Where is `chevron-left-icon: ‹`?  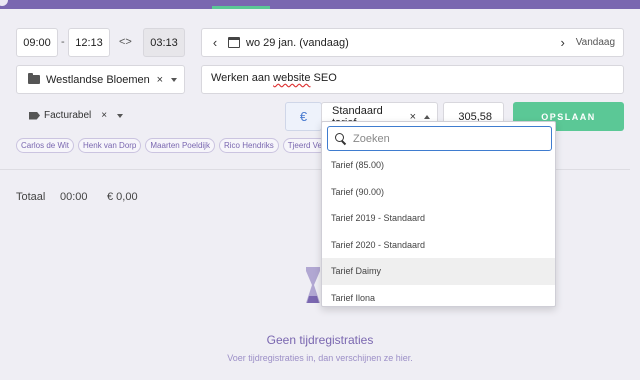
chevron-left-icon: ‹ is located at coordinates (215, 42).